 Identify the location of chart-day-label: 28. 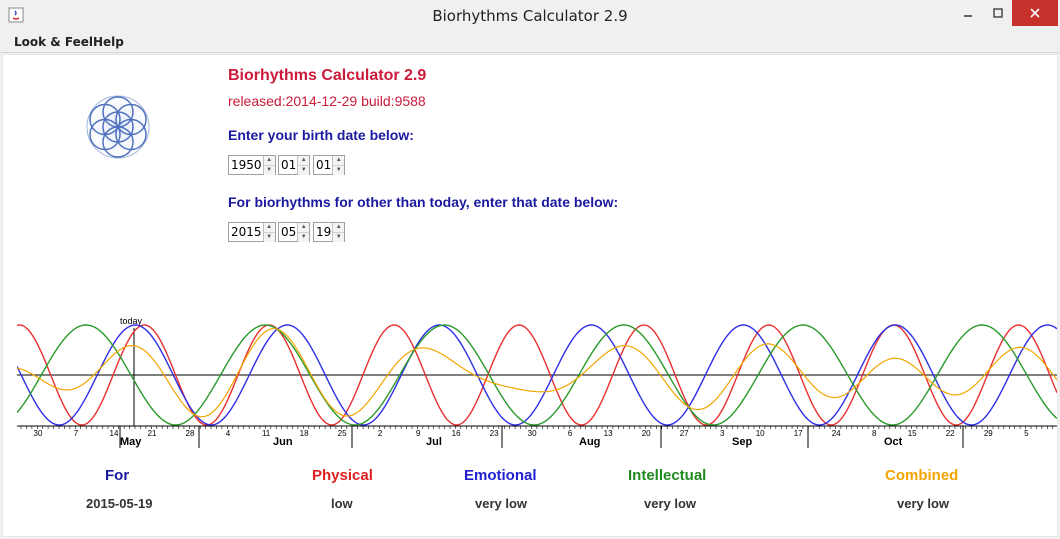
(190, 433).